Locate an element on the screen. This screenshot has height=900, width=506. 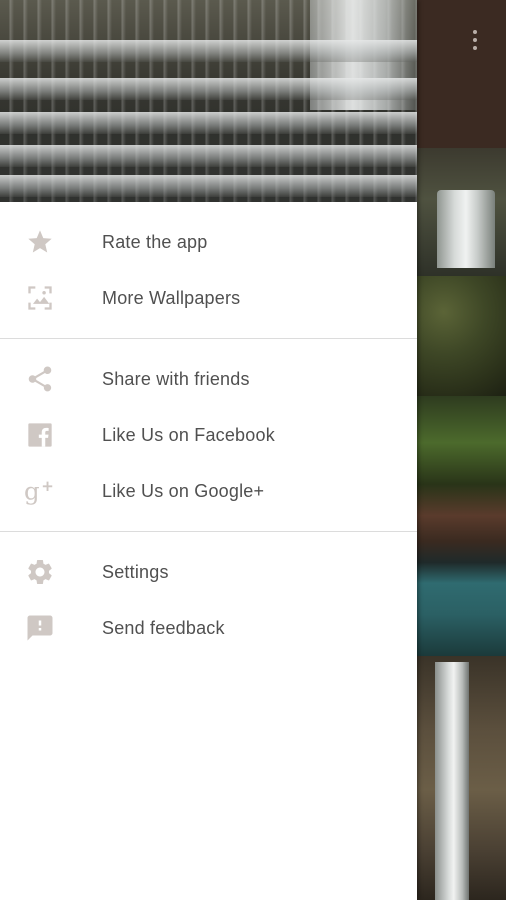
google-plus-icon: g is located at coordinates (40, 490).